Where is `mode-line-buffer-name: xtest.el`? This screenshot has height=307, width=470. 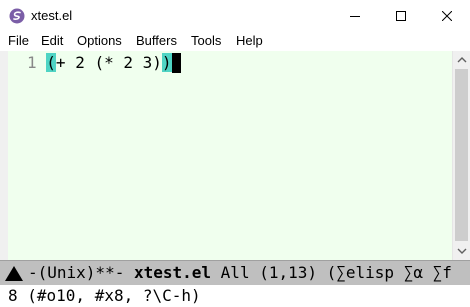
mode-line-buffer-name: xtest.el is located at coordinates (172, 272).